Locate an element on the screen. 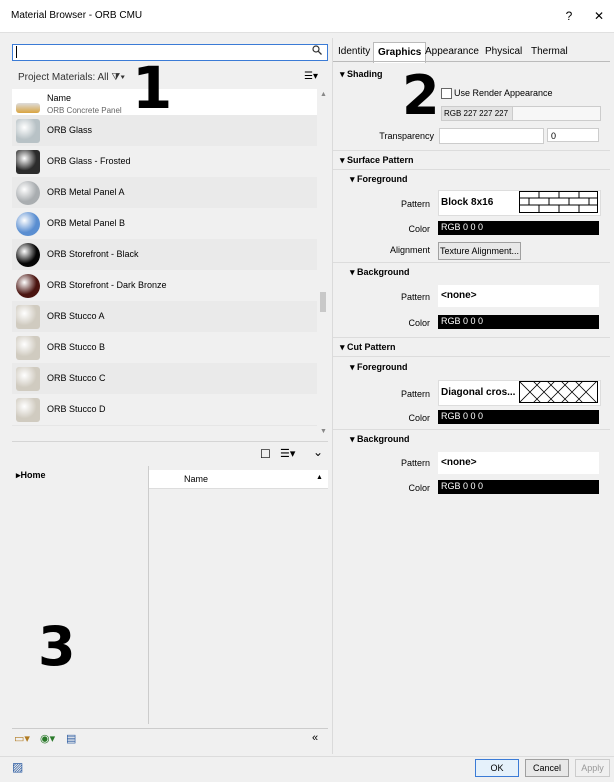  project-materials-filter: Project Materials: All ⧩▾ is located at coordinates (71, 77).